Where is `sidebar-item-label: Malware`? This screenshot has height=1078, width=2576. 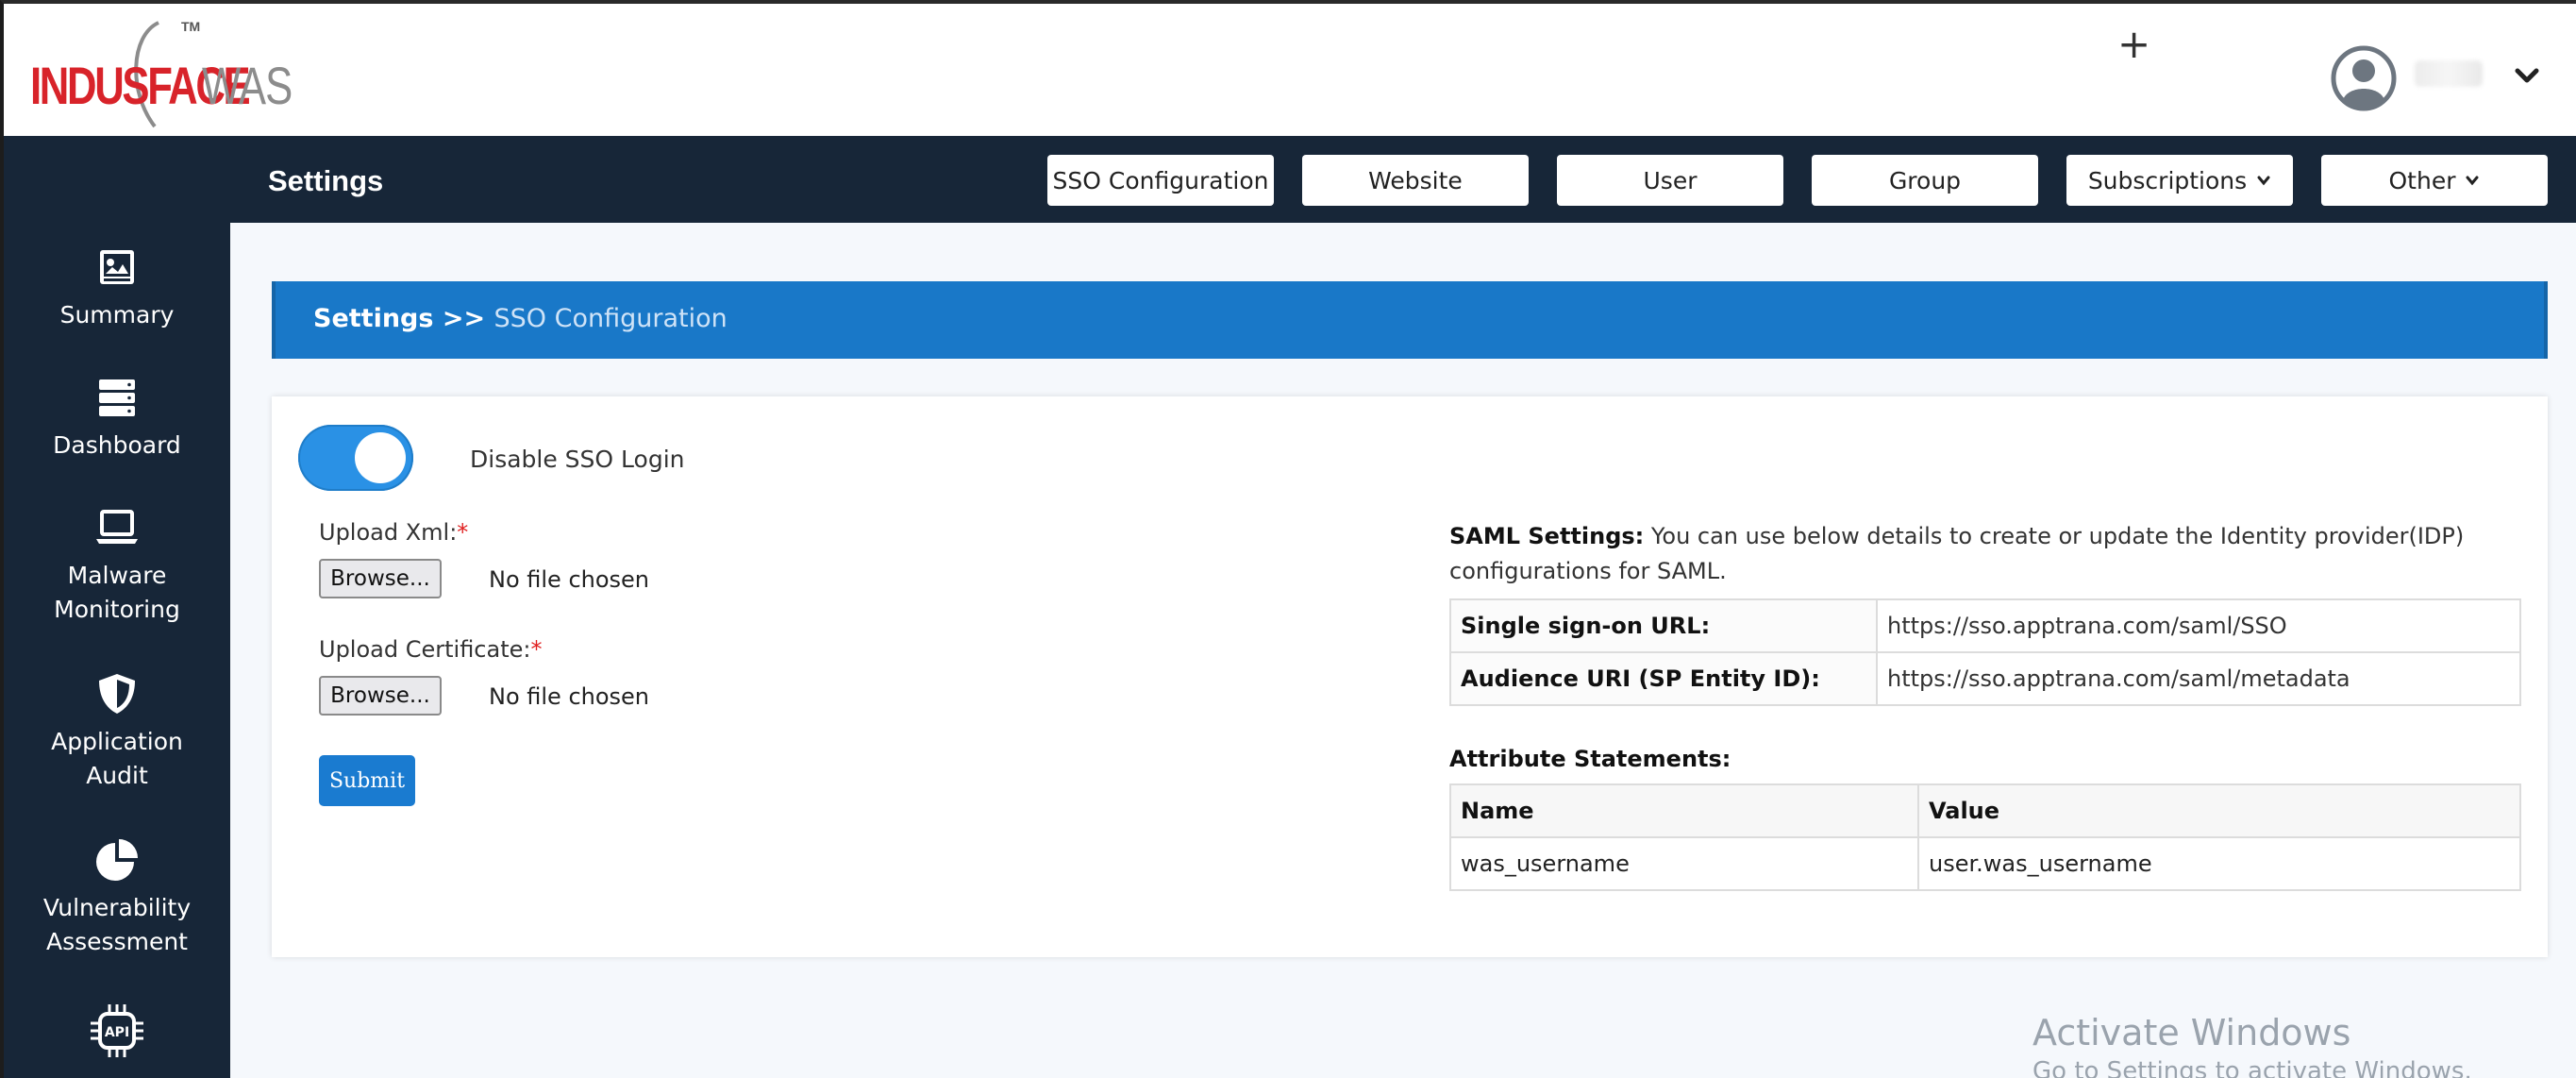
sidebar-item-label: Malware is located at coordinates (117, 575).